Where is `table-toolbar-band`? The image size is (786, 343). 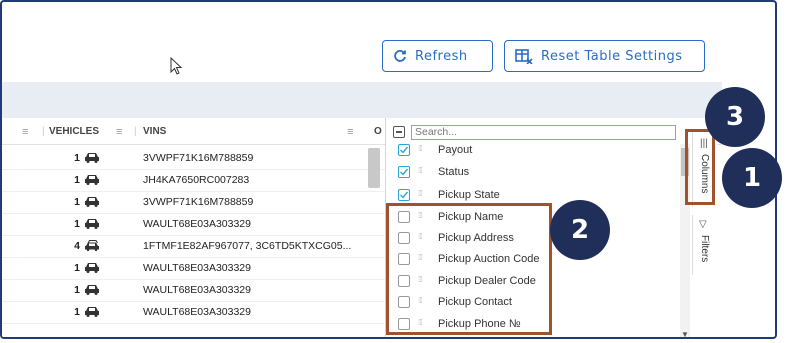 table-toolbar-band is located at coordinates (362, 100).